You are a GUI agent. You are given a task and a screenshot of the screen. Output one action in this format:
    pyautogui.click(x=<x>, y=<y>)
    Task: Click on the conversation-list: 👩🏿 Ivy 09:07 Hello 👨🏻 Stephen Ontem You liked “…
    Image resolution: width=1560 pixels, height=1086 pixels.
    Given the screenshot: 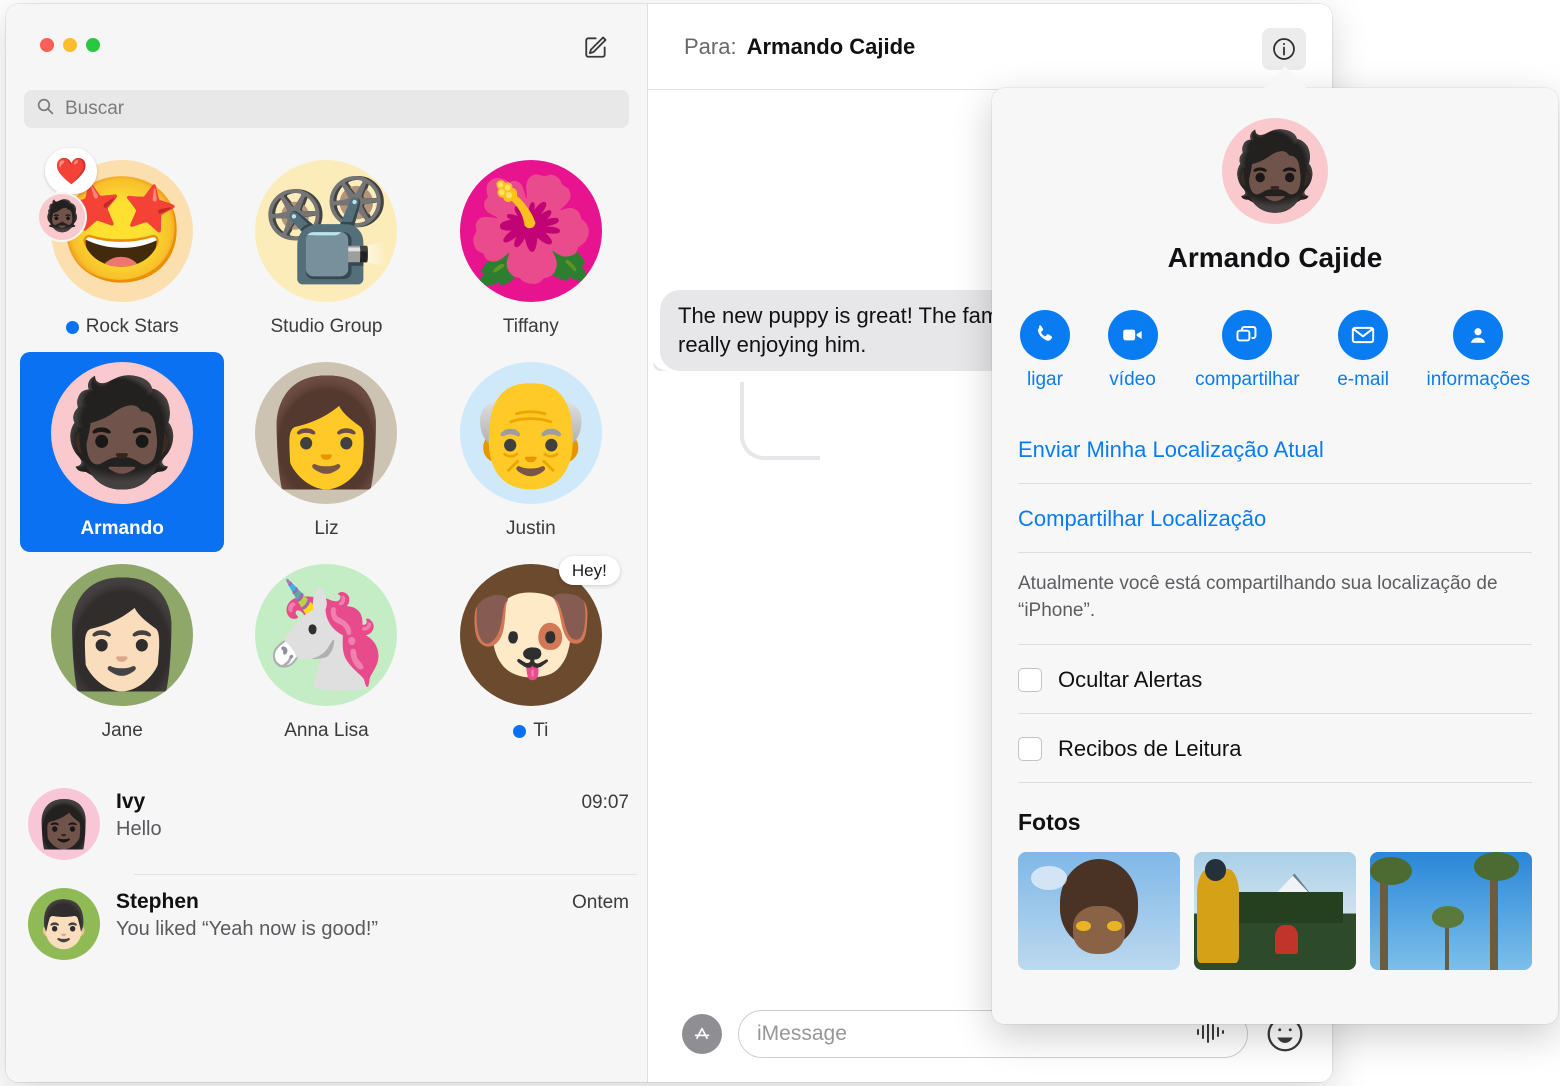 What is the action you would take?
    pyautogui.click(x=326, y=921)
    